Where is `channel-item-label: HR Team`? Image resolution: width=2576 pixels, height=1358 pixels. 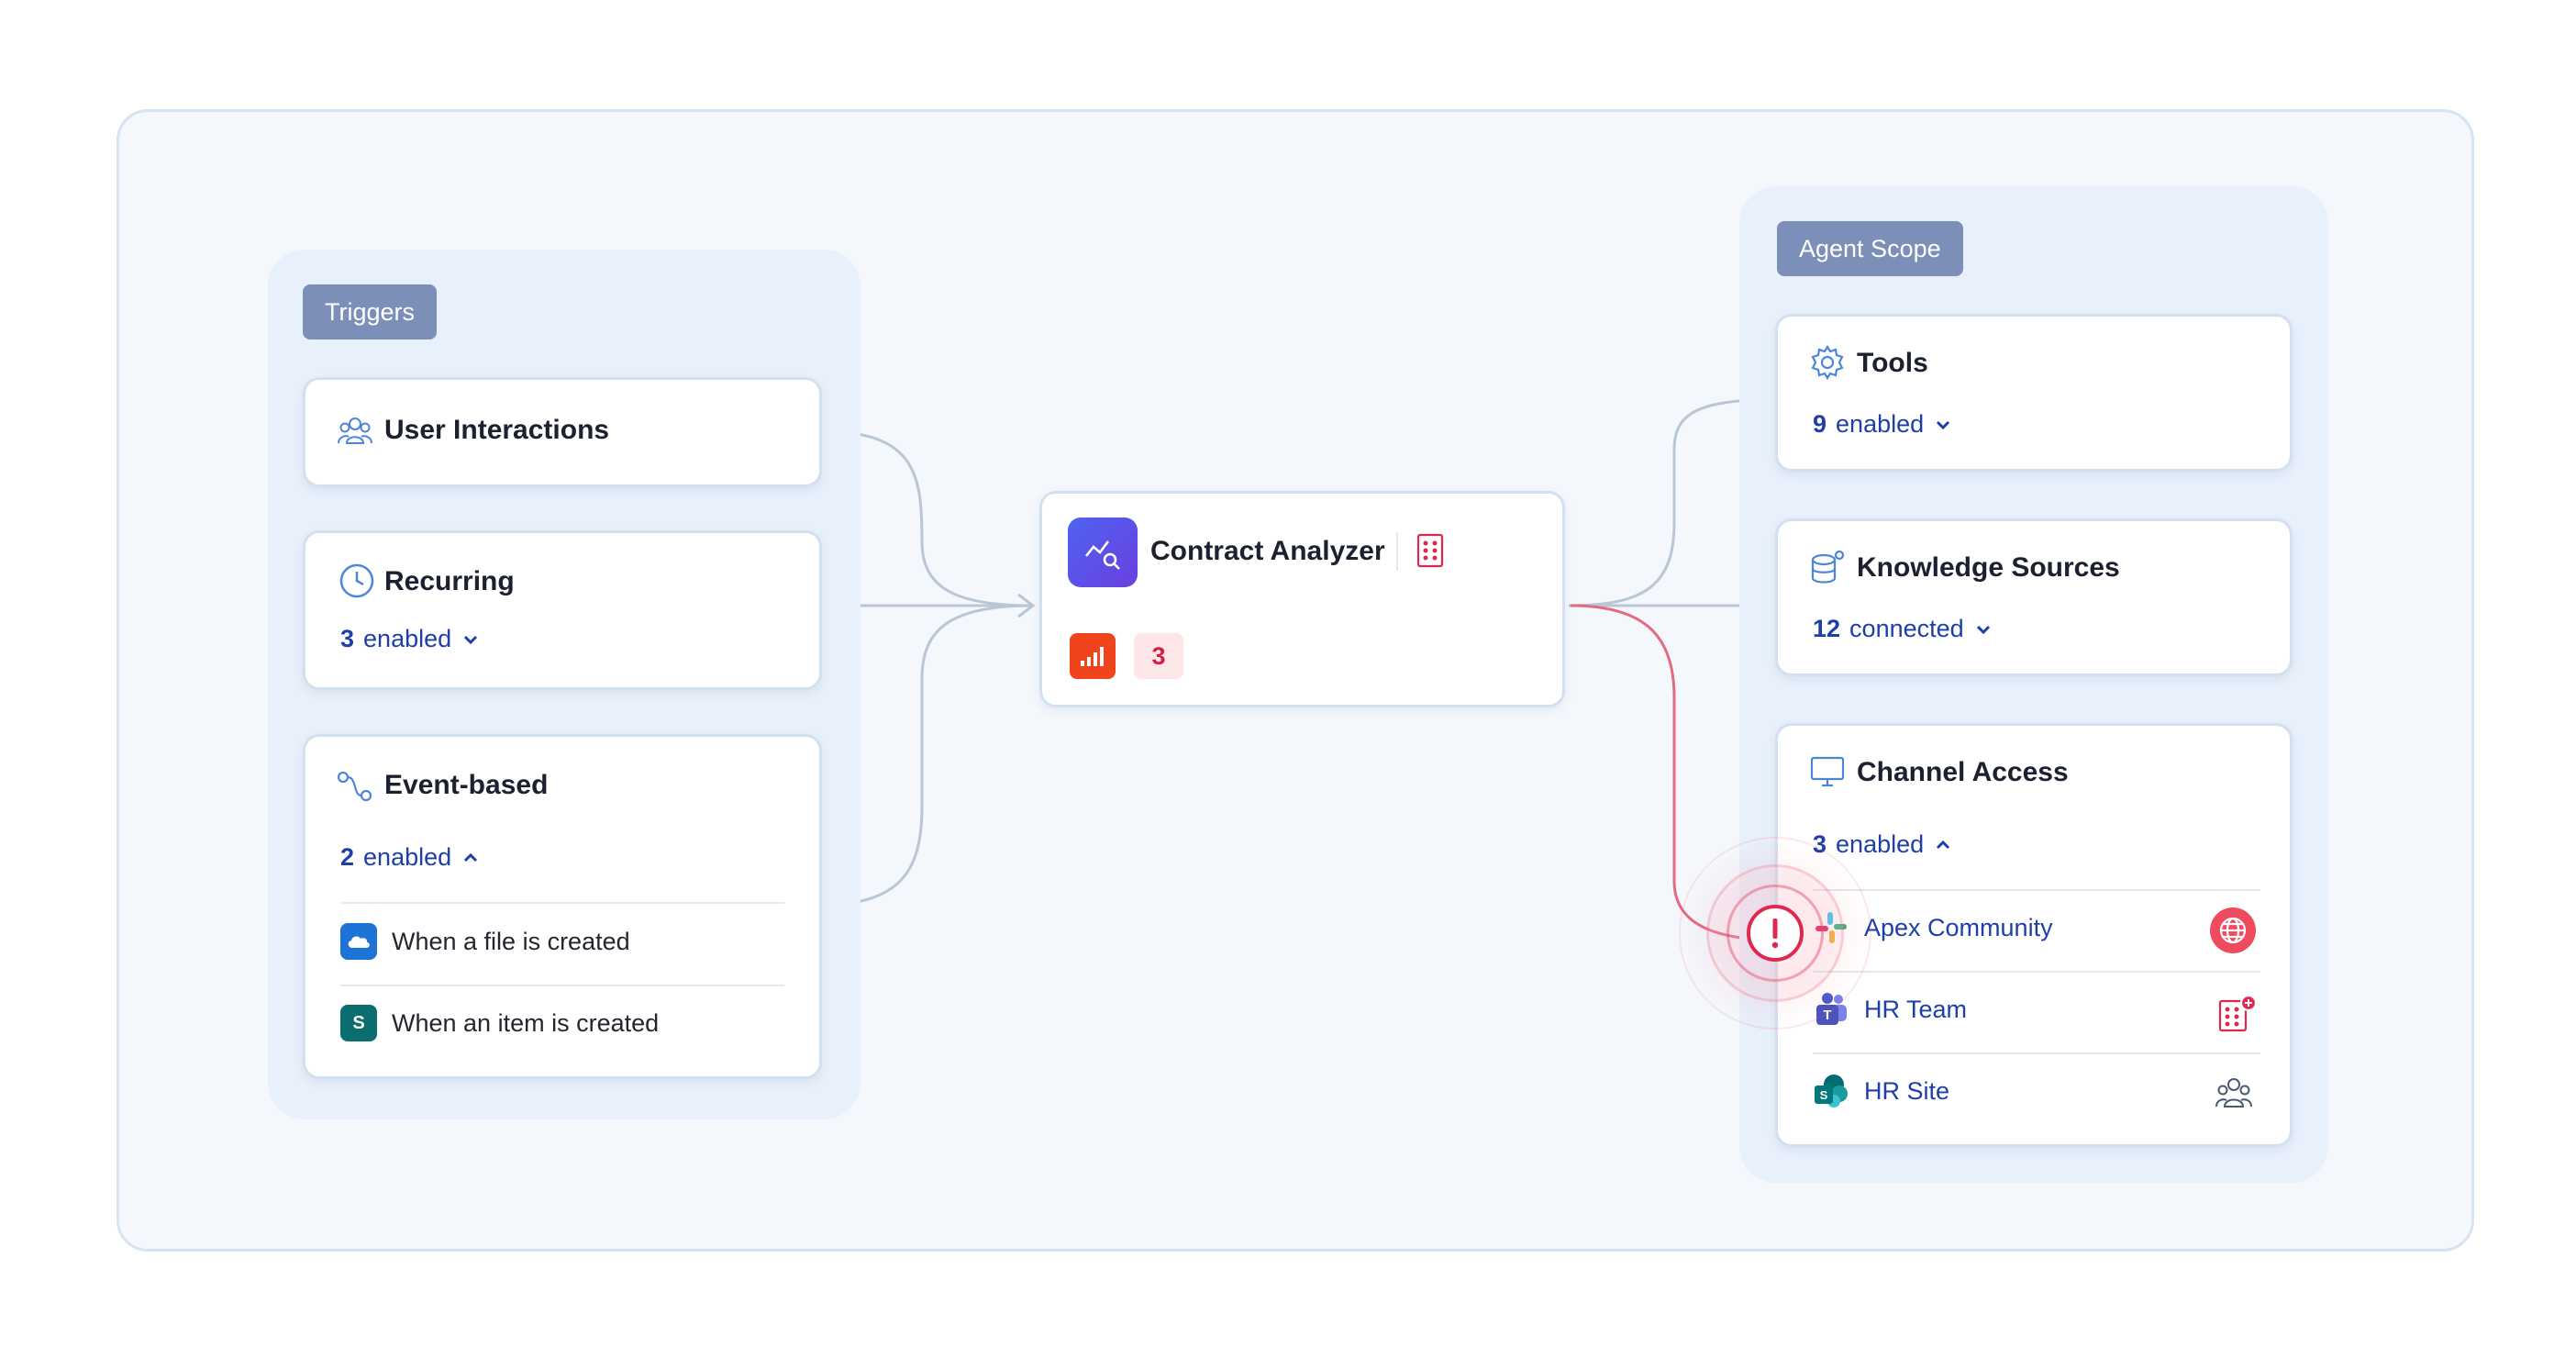
channel-item-label: HR Team is located at coordinates (1916, 1009).